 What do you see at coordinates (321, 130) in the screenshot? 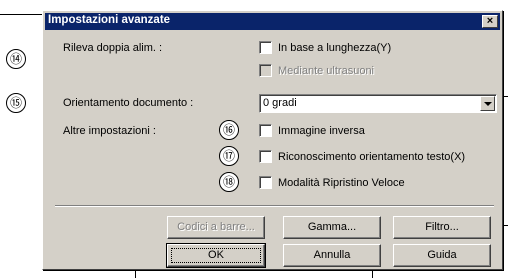
I see `invert-image-label: Immagine inversa` at bounding box center [321, 130].